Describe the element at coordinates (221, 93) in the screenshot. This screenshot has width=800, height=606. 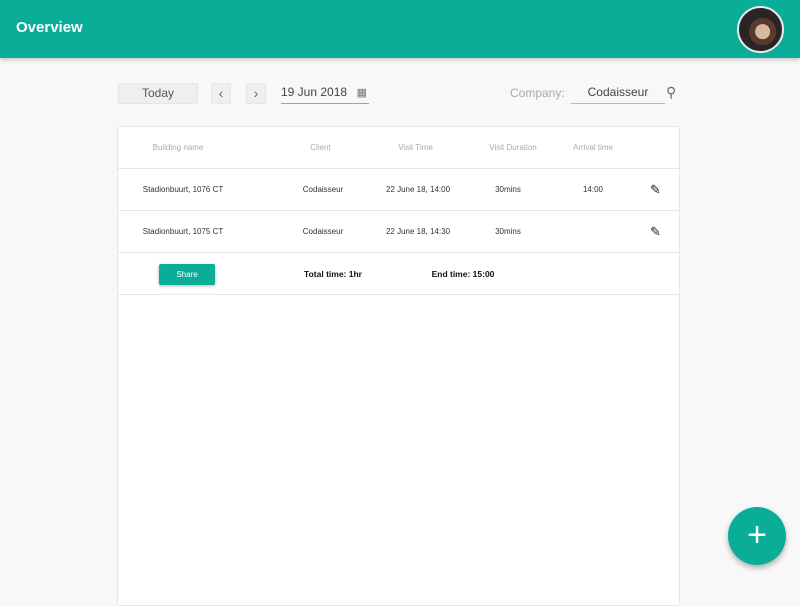
I see `prev-day-button: ‹` at that location.